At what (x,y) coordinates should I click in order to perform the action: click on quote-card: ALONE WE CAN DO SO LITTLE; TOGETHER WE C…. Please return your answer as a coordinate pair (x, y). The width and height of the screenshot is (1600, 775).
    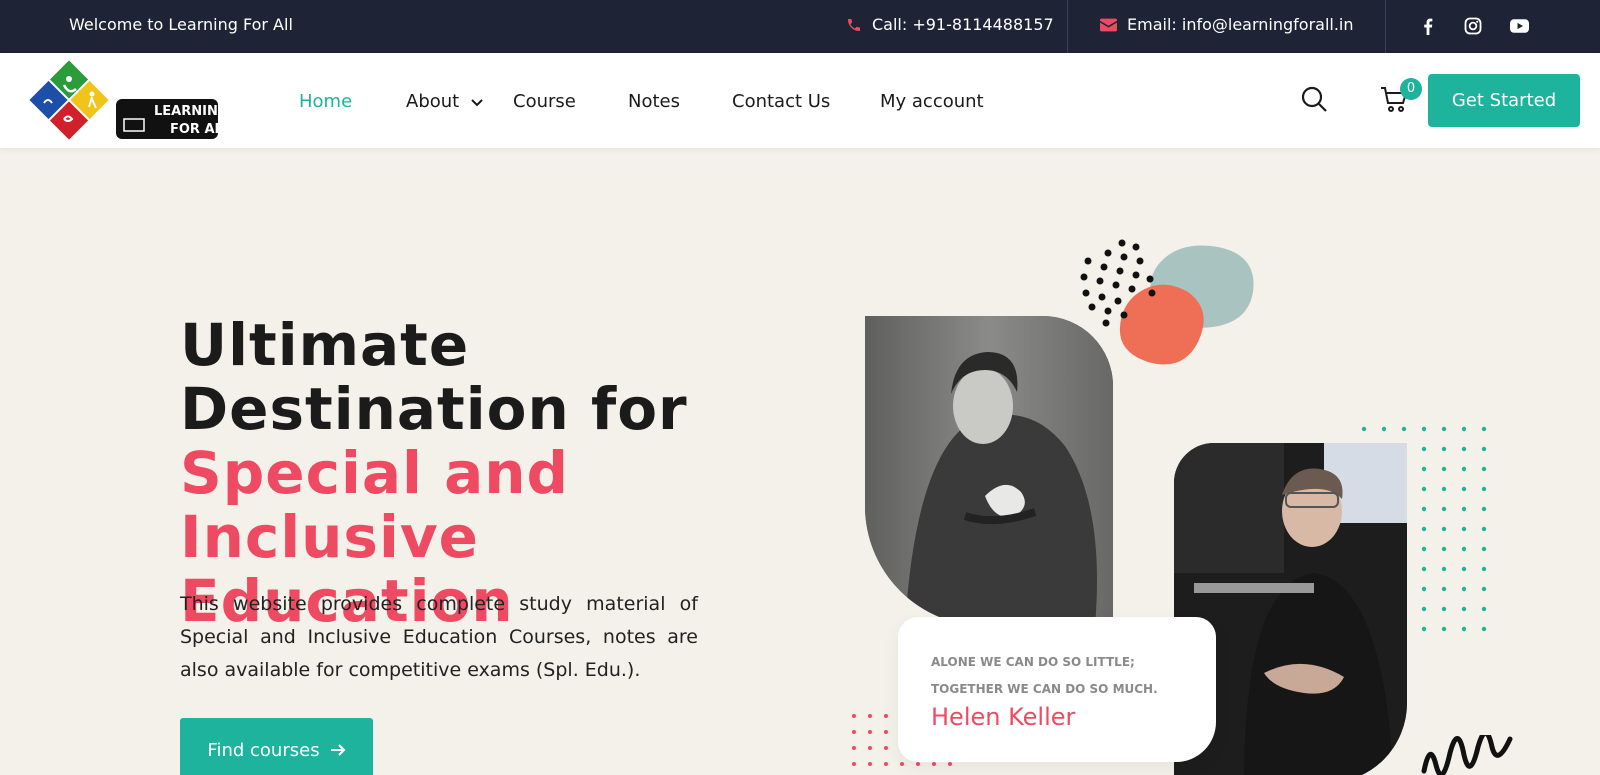
    Looking at the image, I should click on (1057, 689).